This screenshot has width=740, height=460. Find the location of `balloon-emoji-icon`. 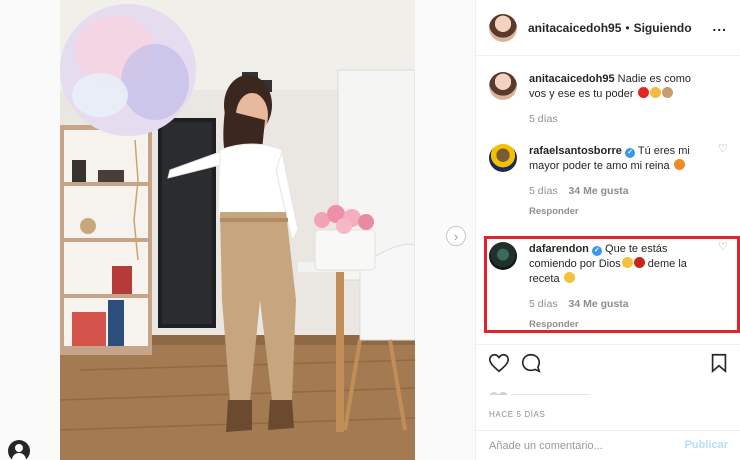

balloon-emoji-icon is located at coordinates (643, 92).